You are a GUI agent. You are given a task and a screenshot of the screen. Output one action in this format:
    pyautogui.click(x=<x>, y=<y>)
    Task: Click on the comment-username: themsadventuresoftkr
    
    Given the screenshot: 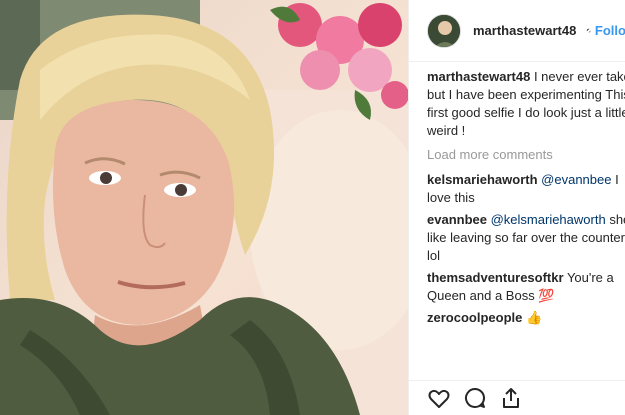 What is the action you would take?
    pyautogui.click(x=495, y=277)
    